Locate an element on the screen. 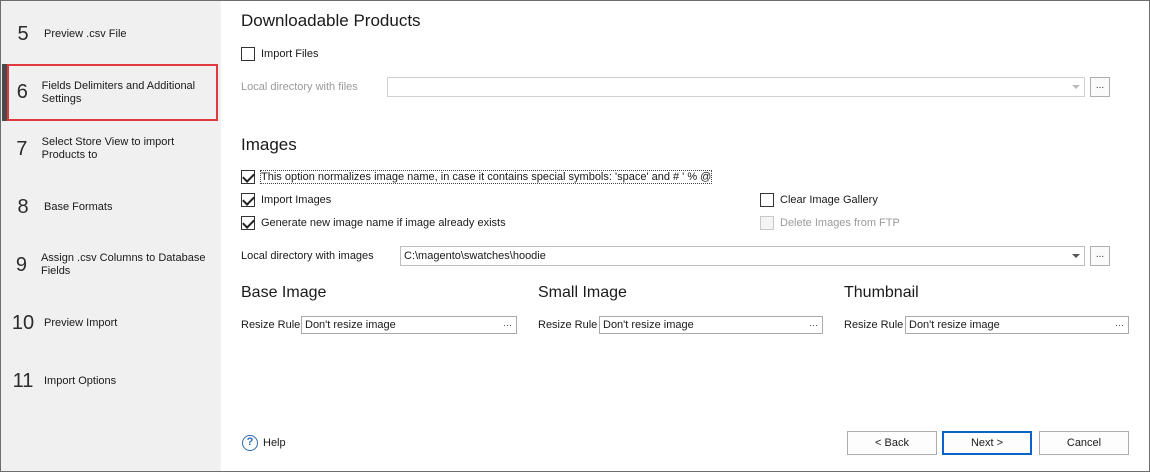 This screenshot has height=472, width=1150. small-resize-rule-label: Resize Rule is located at coordinates (568, 325).